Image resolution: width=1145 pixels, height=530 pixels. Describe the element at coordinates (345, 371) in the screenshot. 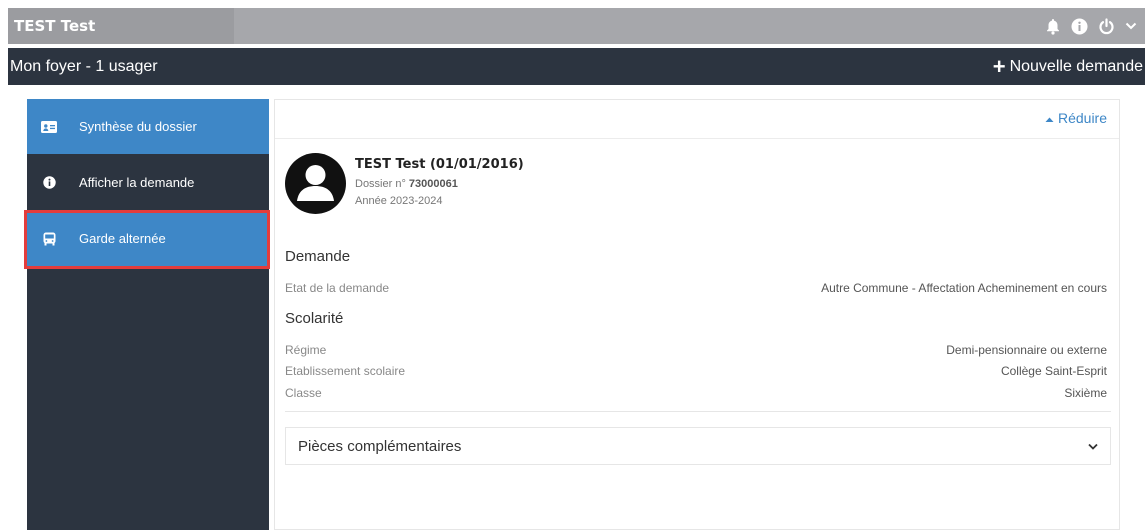

I see `etablissement-label: Etablissement scolaire` at that location.